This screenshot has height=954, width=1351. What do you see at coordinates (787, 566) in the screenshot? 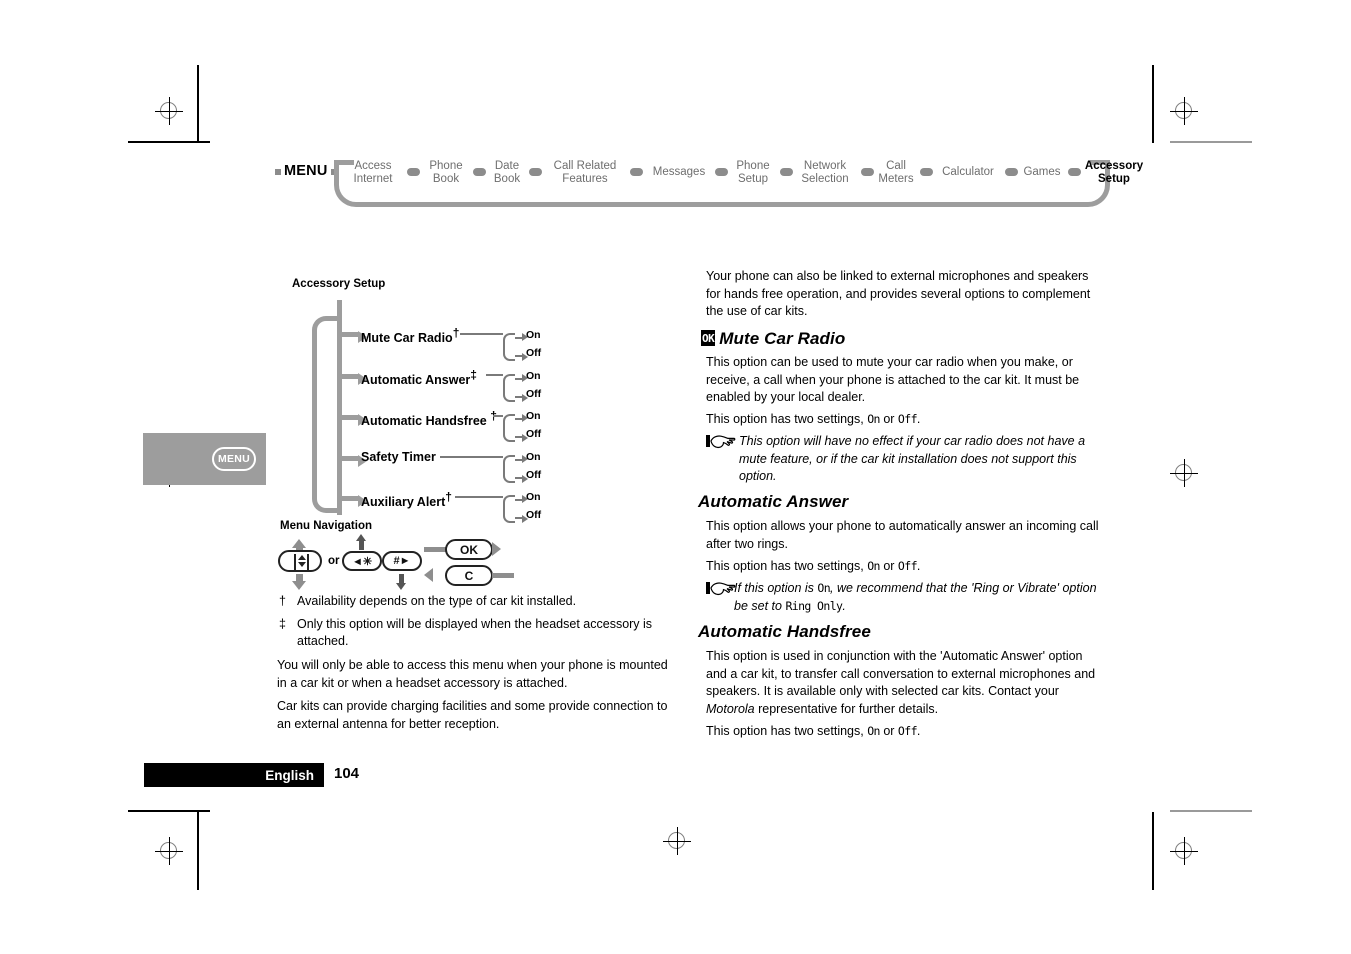
I see `settings-prefix-2: This option has two settings,` at bounding box center [787, 566].